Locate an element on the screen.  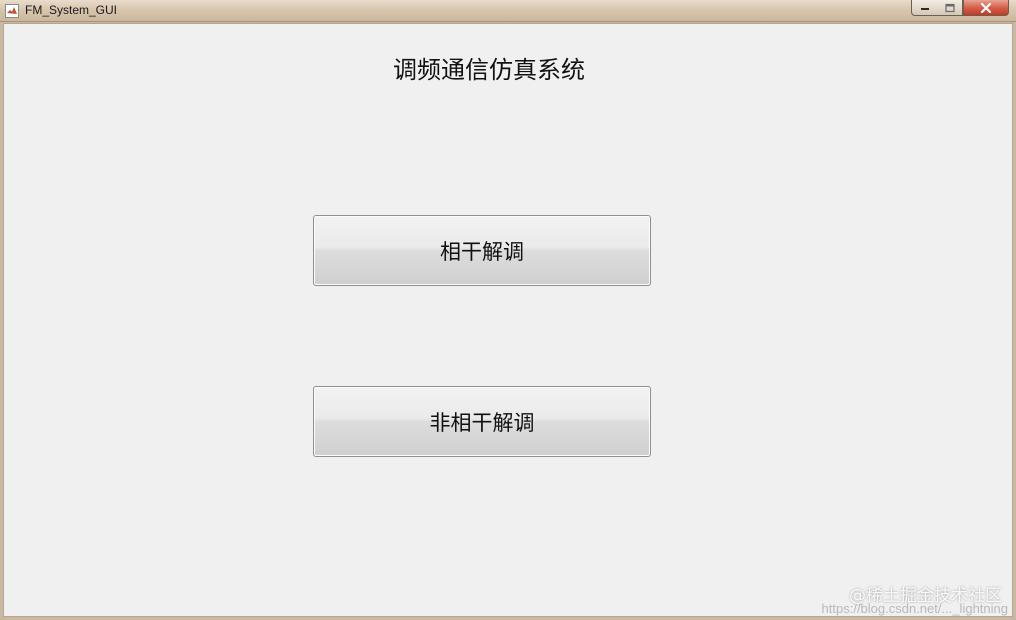
coherent-demodulation-button: 相干解调 is located at coordinates (482, 250).